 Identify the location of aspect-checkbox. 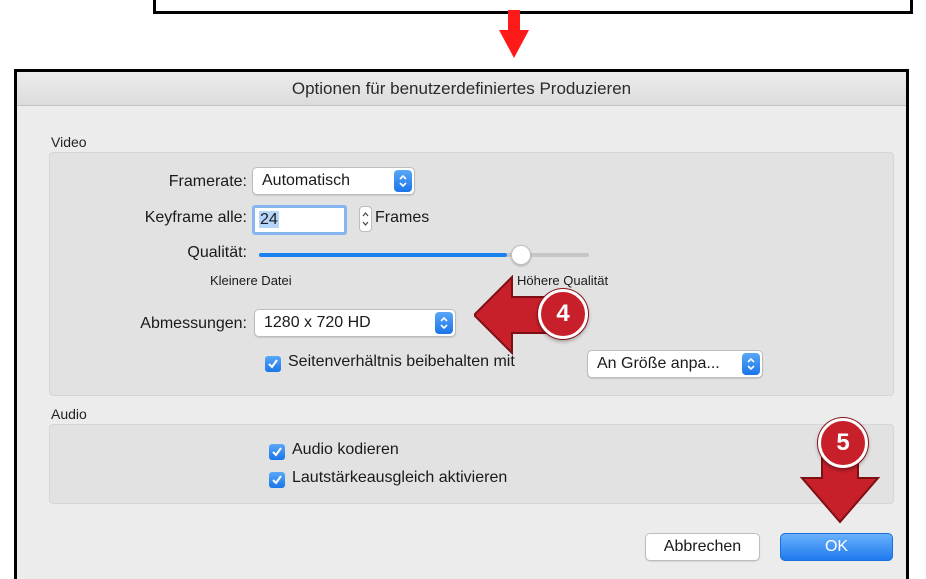
(273, 364).